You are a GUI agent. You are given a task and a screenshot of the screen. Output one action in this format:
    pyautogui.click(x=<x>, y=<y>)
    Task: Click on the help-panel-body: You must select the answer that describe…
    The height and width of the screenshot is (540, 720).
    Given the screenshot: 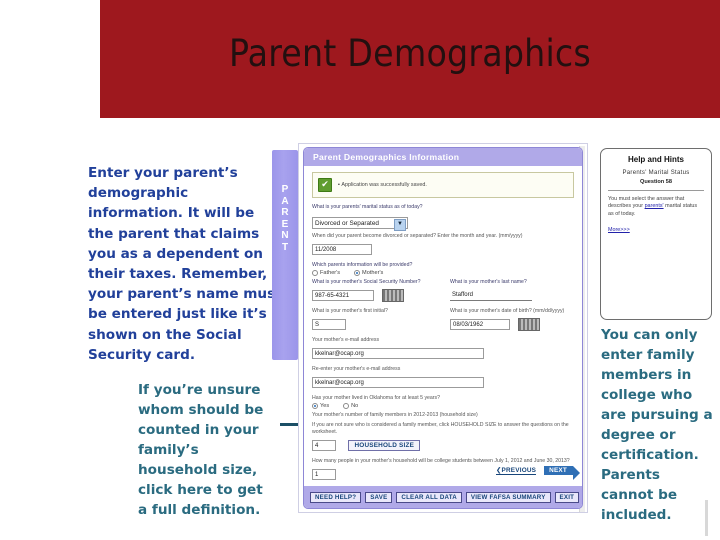 What is the action you would take?
    pyautogui.click(x=653, y=206)
    